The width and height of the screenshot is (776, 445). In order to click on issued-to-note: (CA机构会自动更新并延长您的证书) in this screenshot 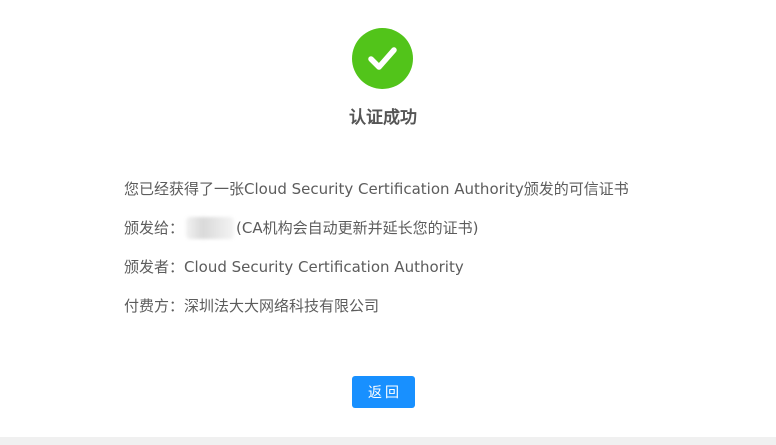, I will do `click(357, 227)`.